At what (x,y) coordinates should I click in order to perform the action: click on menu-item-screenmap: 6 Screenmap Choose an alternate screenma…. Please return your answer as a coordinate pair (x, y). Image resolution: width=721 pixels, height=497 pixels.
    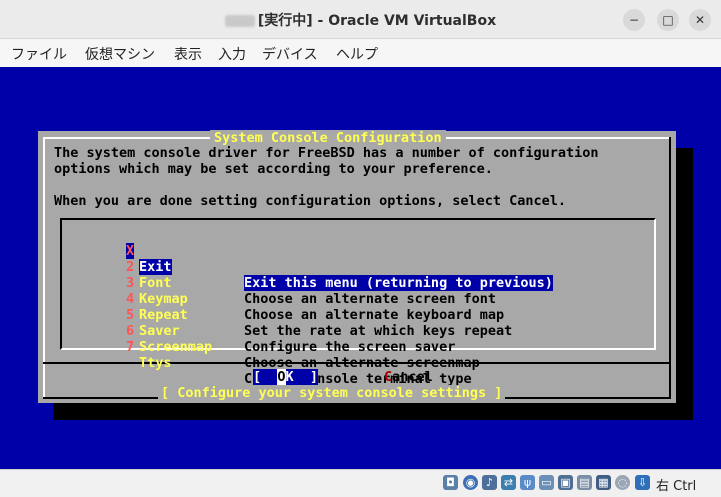
    Looking at the image, I should click on (271, 339).